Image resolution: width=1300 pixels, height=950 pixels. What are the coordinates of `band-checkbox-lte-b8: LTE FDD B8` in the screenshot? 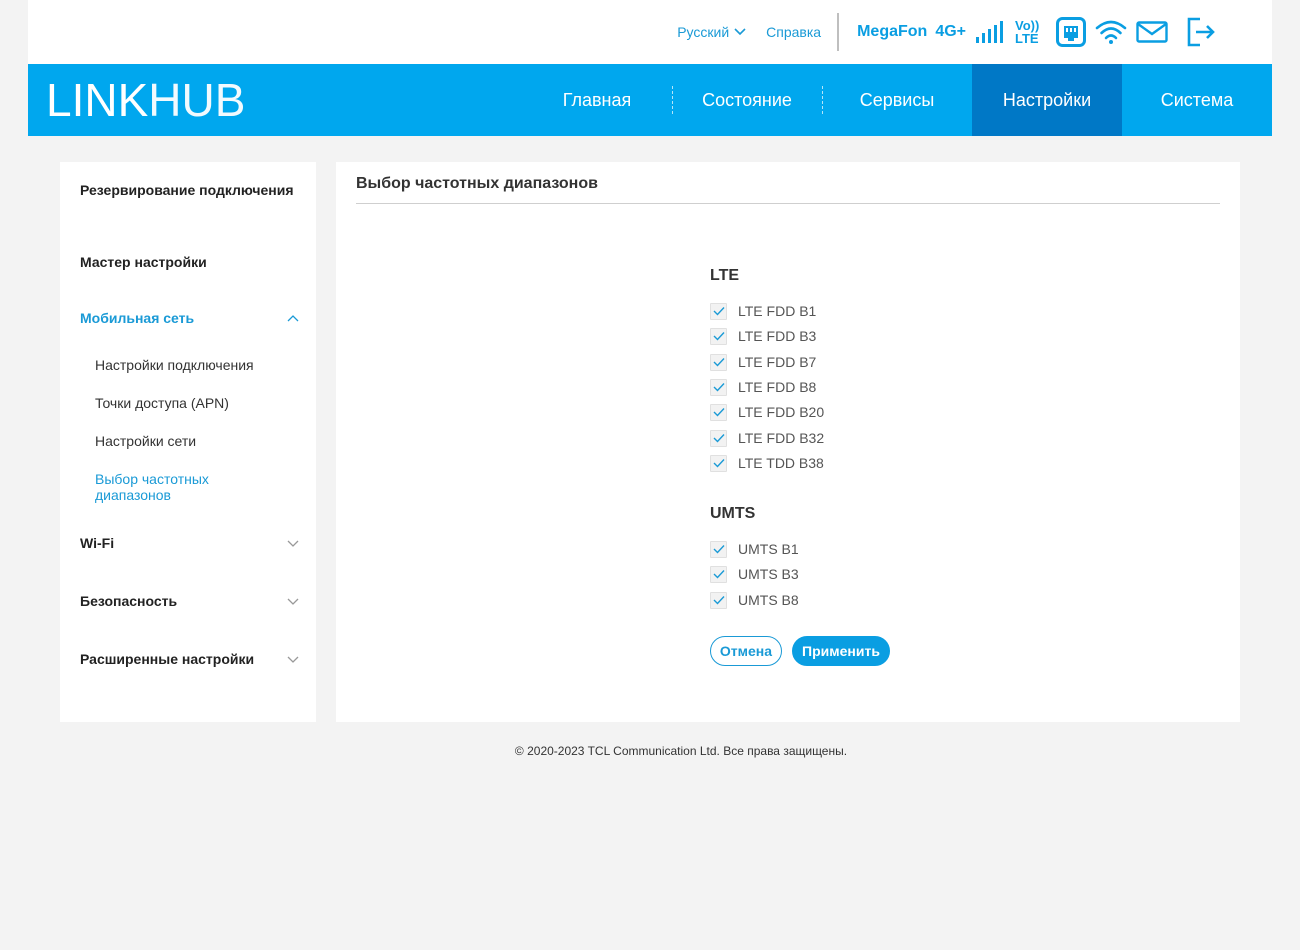 It's located at (763, 387).